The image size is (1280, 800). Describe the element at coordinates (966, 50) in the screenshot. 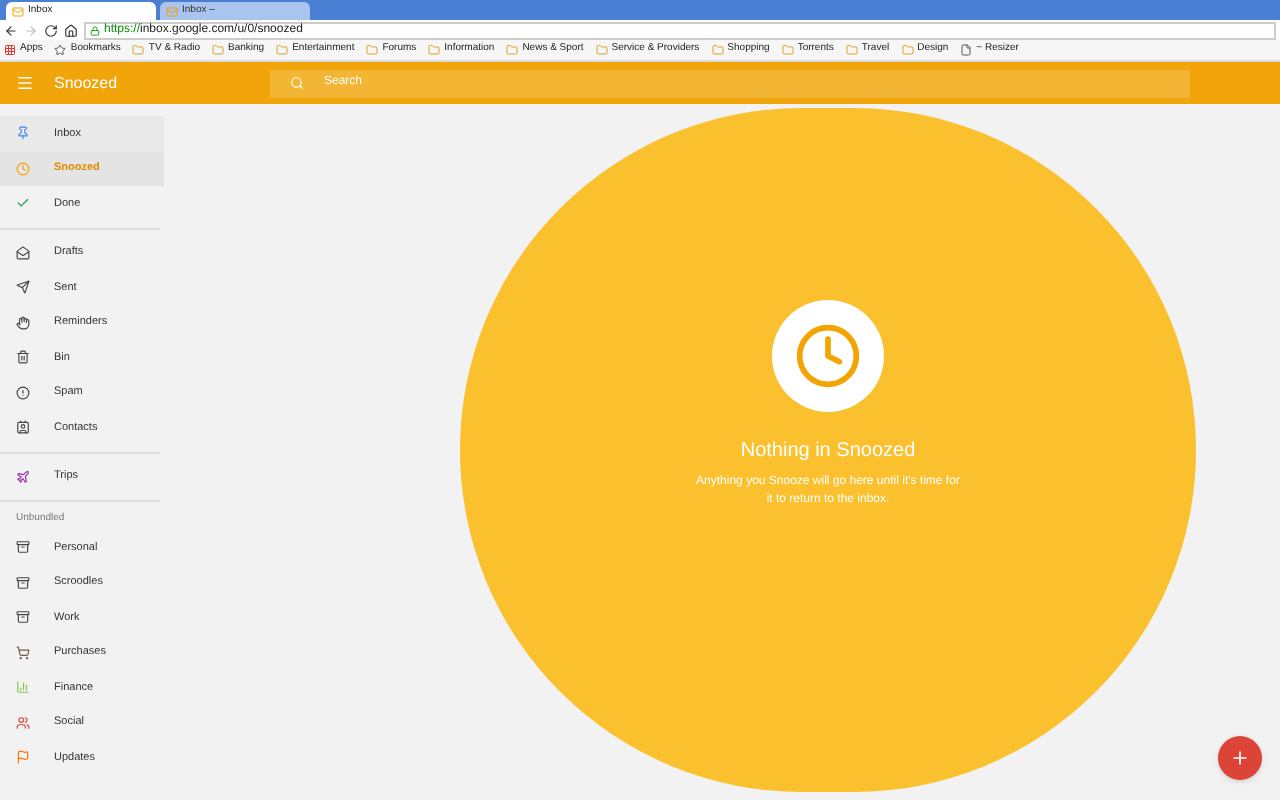

I see `page-icon` at that location.